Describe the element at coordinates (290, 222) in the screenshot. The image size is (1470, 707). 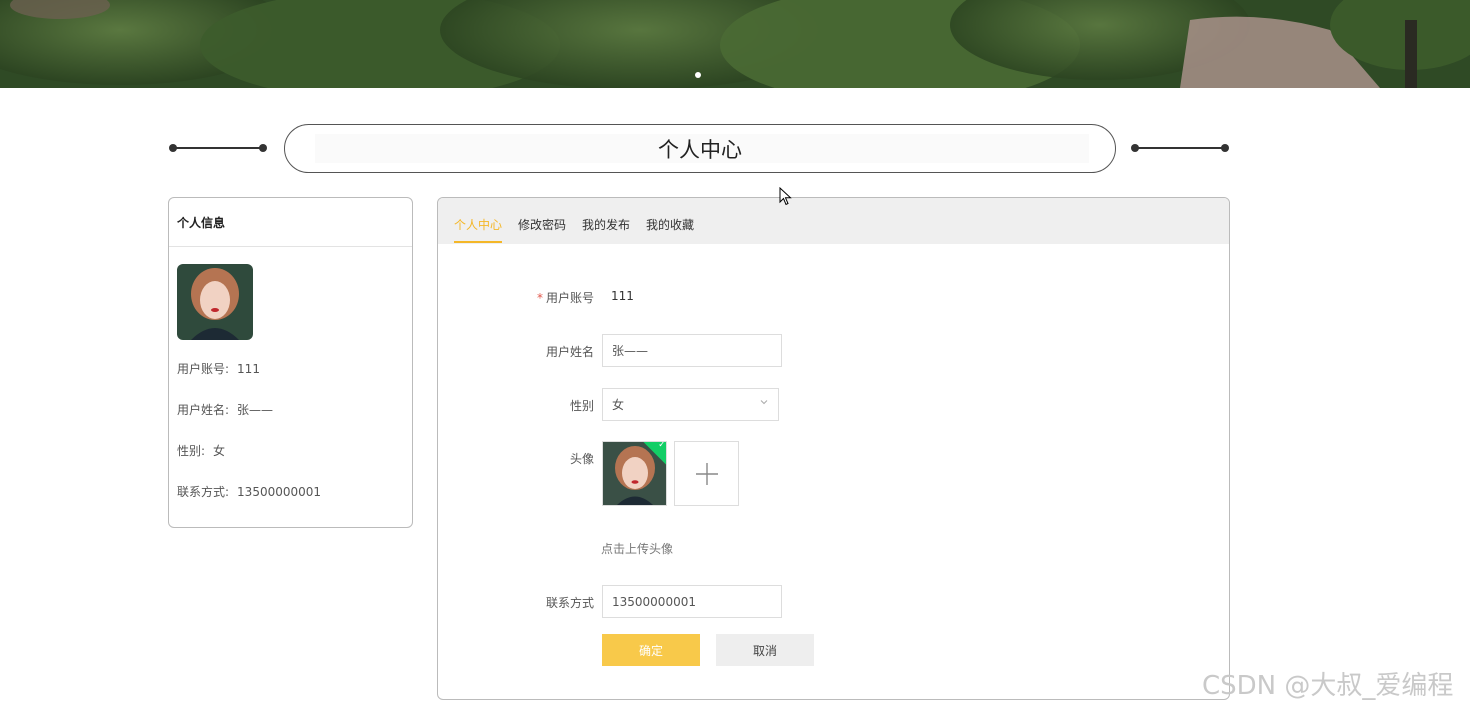
I see `profile-info-header: 个人信息` at that location.